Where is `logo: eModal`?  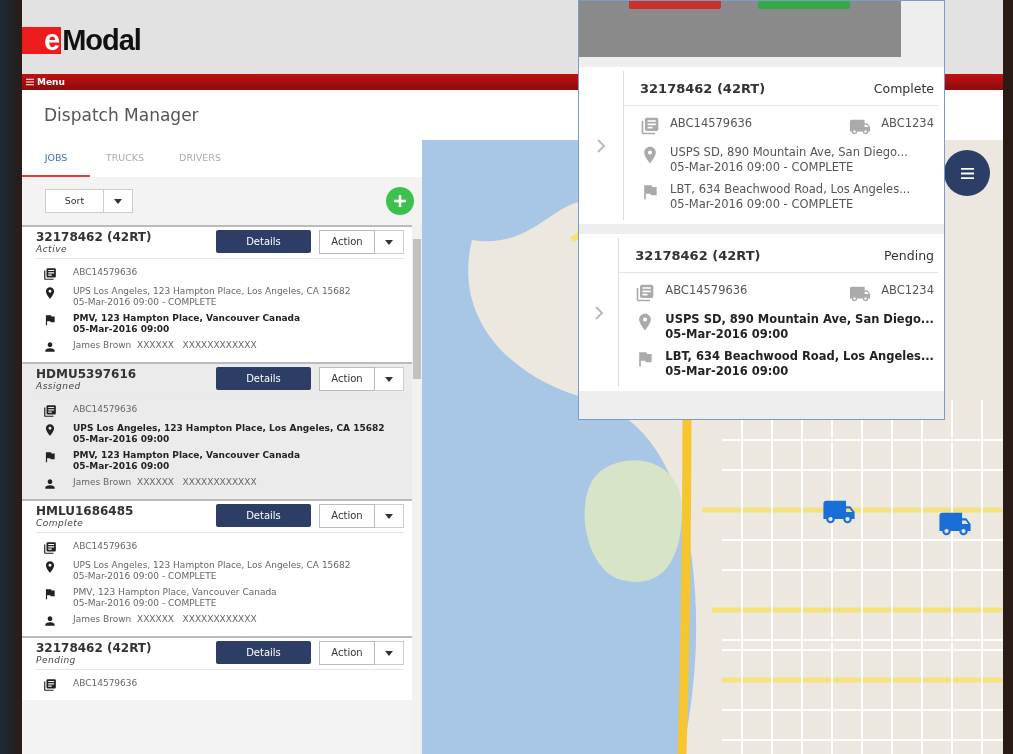
logo: eModal is located at coordinates (81, 40).